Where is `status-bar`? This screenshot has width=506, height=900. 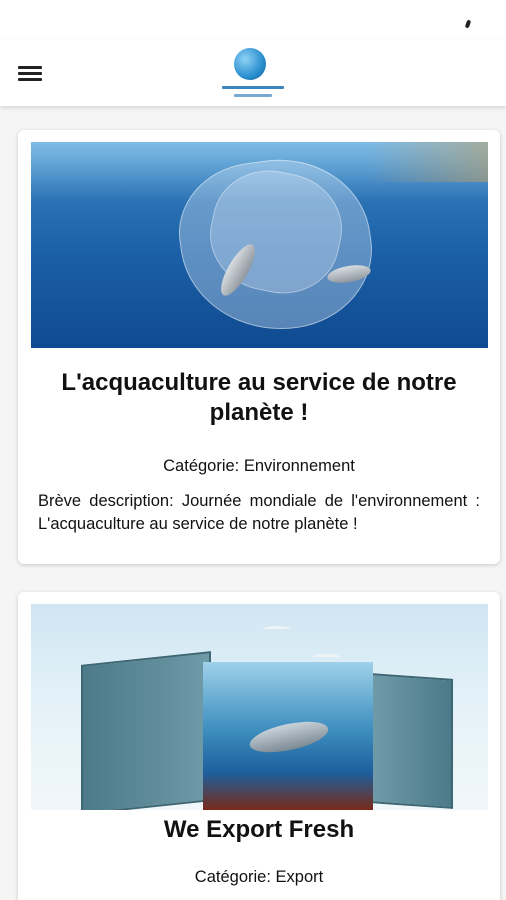 status-bar is located at coordinates (253, 20).